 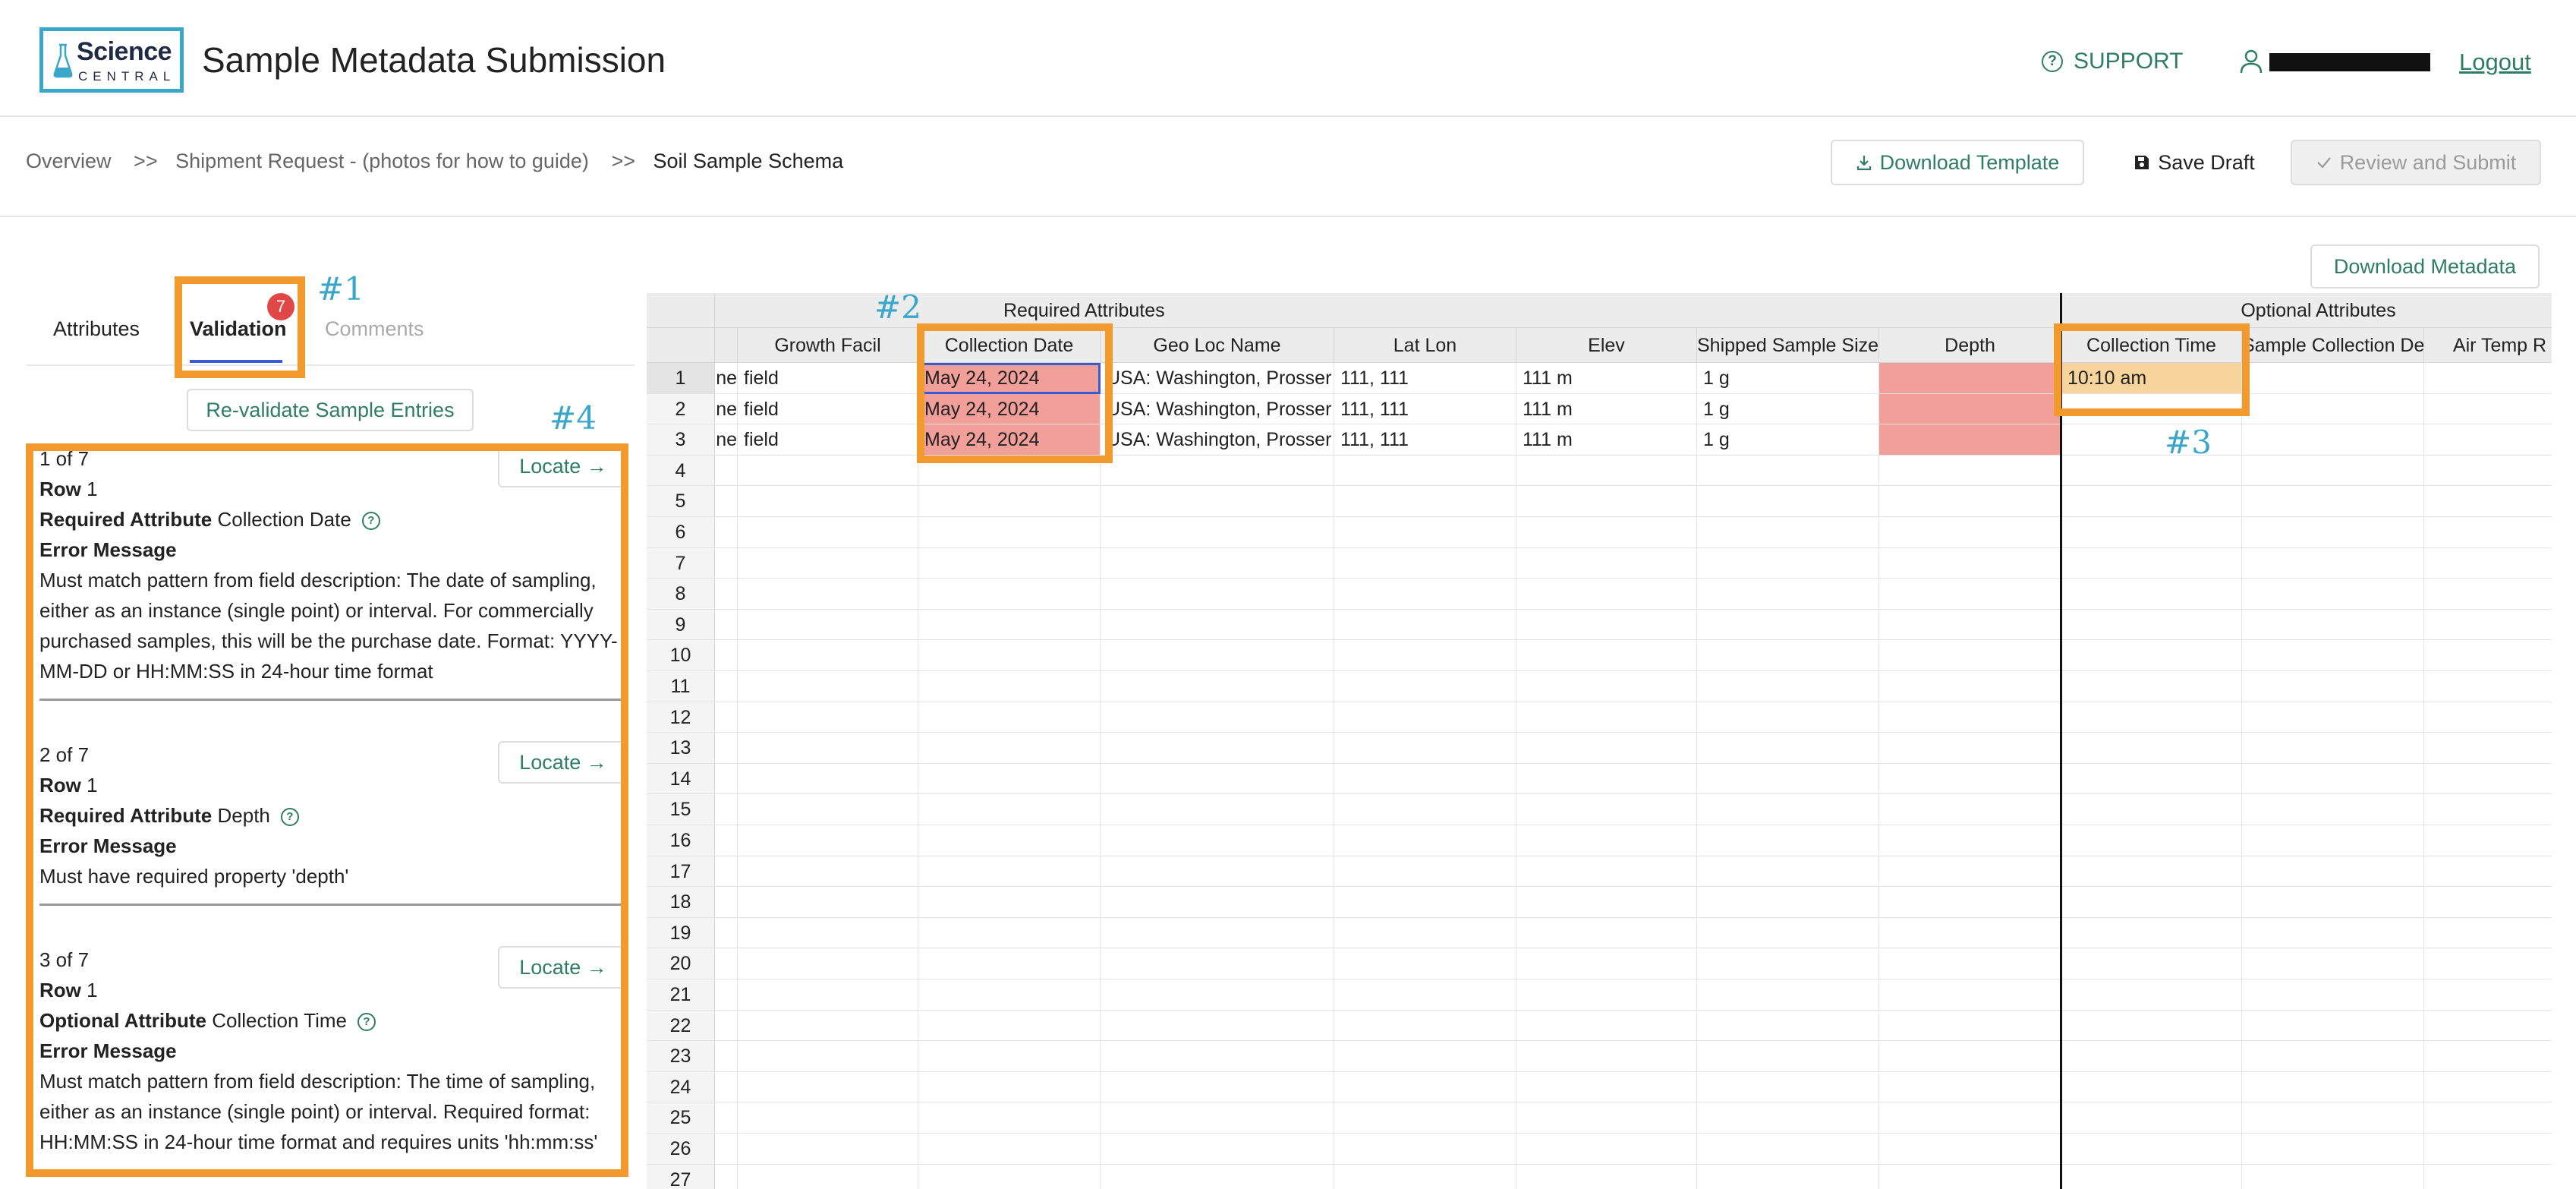 I want to click on column-header: Growth Facil, so click(x=828, y=345).